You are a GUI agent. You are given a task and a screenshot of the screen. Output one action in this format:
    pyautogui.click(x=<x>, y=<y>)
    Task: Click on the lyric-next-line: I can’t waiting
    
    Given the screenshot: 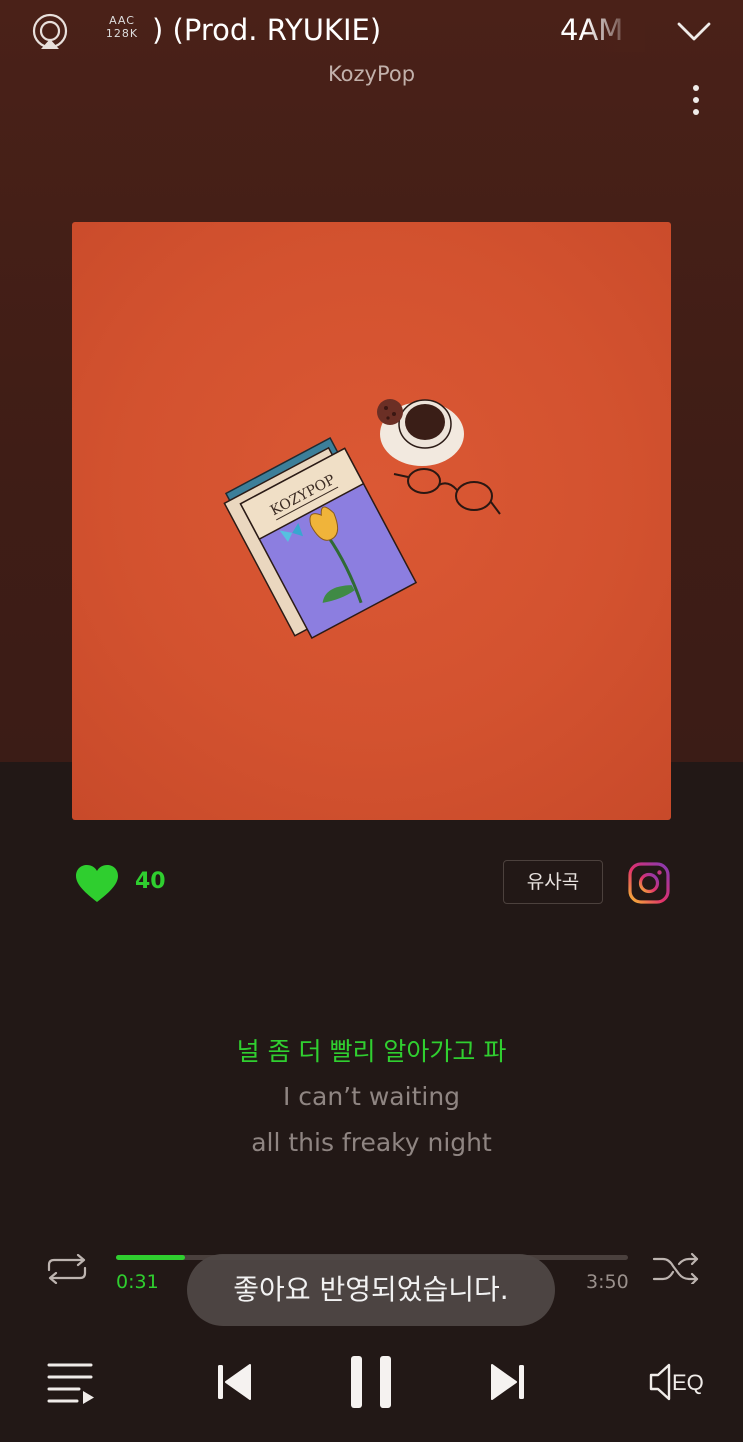 What is the action you would take?
    pyautogui.click(x=371, y=1096)
    